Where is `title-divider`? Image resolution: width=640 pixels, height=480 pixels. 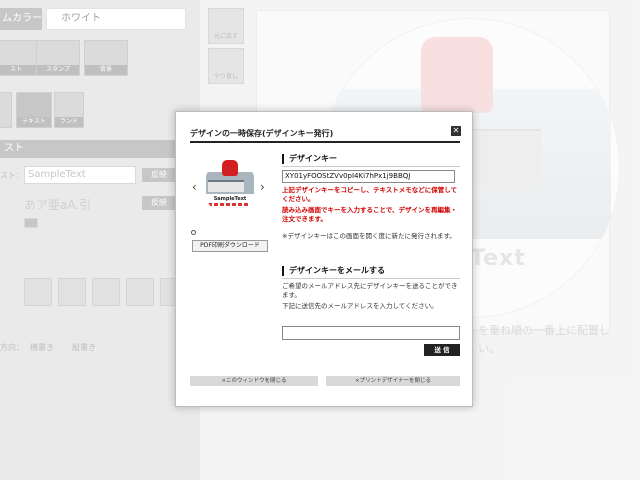 title-divider is located at coordinates (325, 142).